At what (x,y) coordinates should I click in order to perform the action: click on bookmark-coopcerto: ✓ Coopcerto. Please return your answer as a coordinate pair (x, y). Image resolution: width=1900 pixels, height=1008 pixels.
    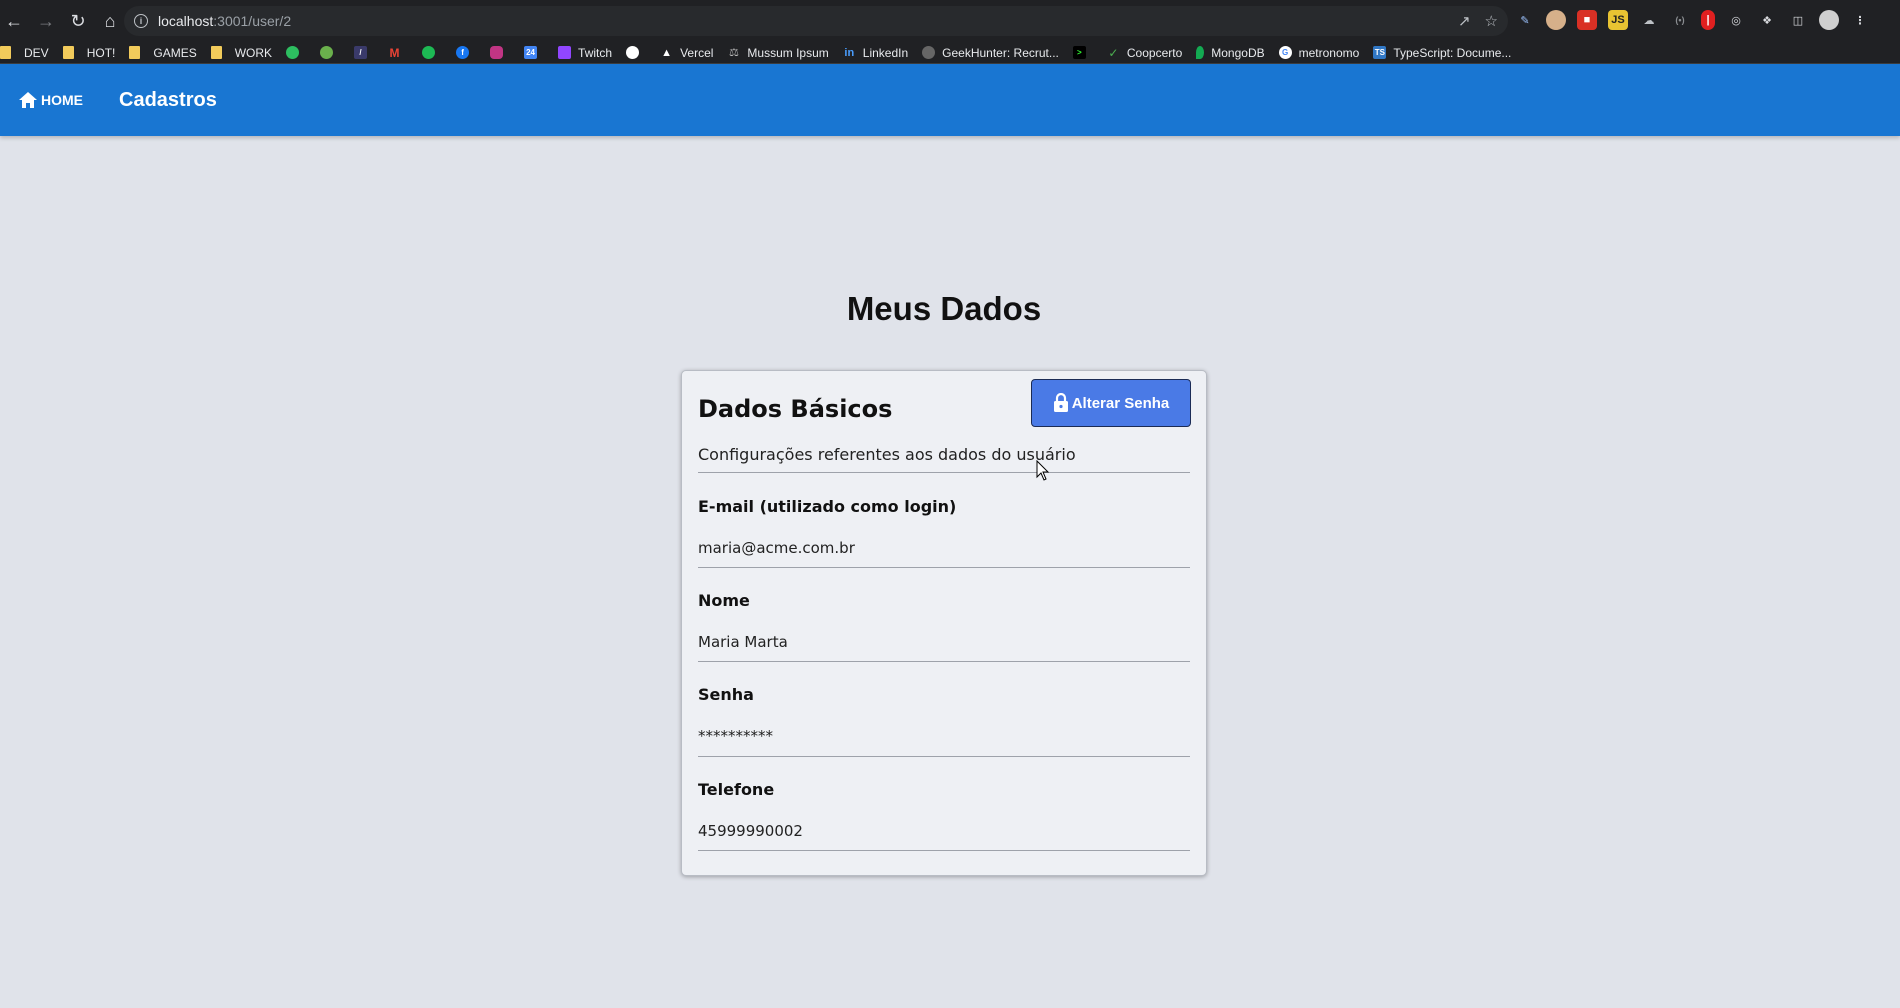
    Looking at the image, I should click on (1144, 53).